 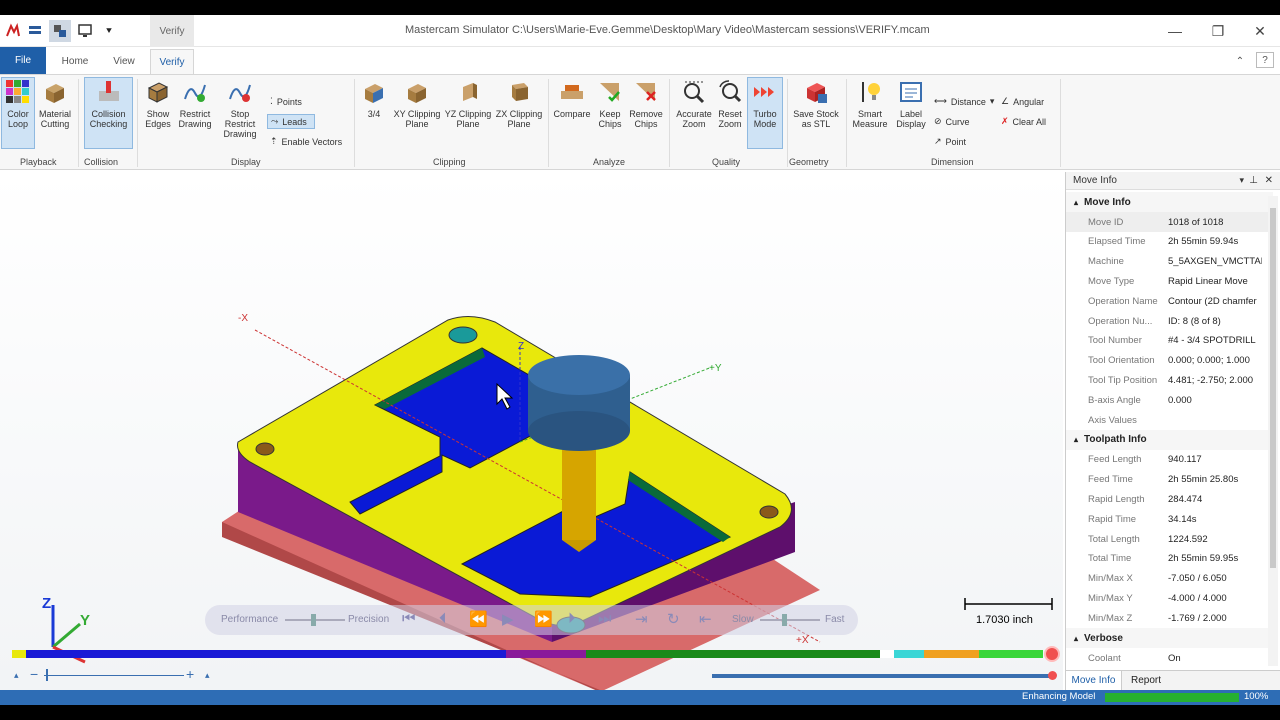 What do you see at coordinates (534, 654) in the screenshot?
I see `operation-timeline` at bounding box center [534, 654].